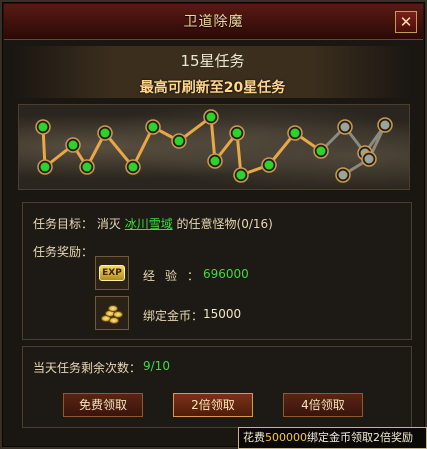 The height and width of the screenshot is (449, 427). What do you see at coordinates (323, 405) in the screenshot?
I see `quadruple-claim-button: 4倍领取` at bounding box center [323, 405].